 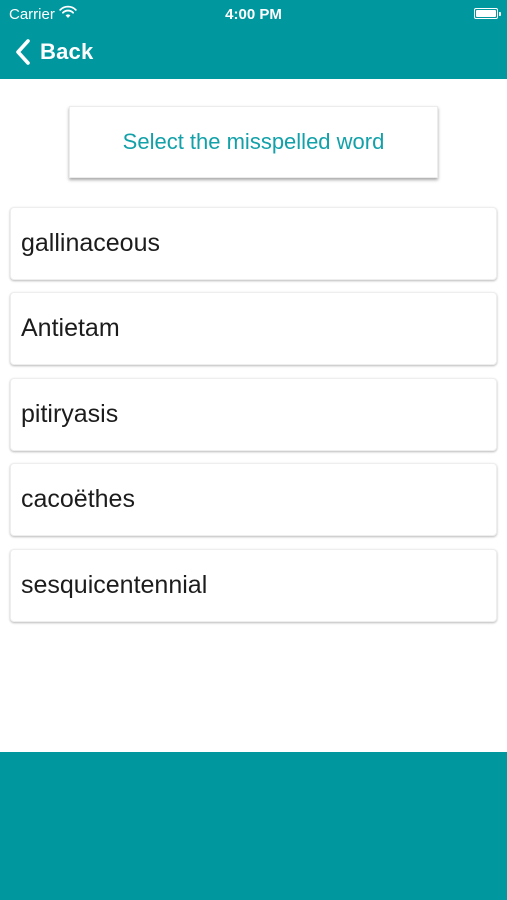 I want to click on status-time: 4:00 PM, so click(x=253, y=14).